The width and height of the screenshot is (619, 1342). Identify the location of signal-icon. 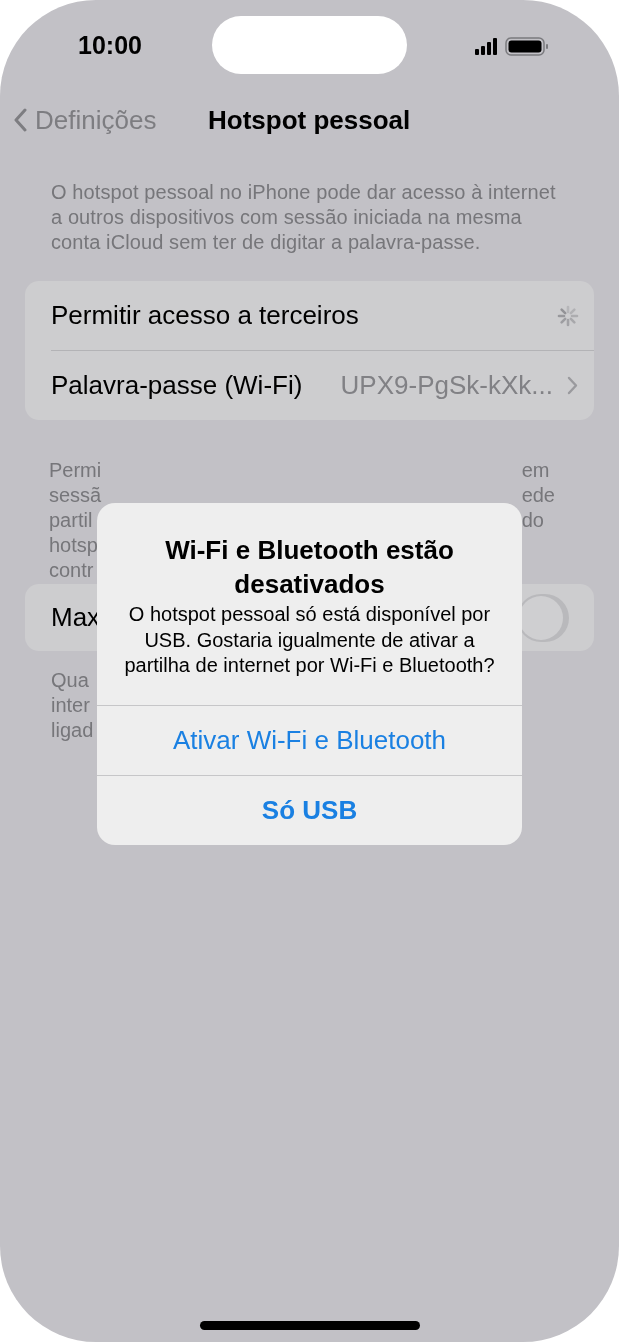
(486, 46).